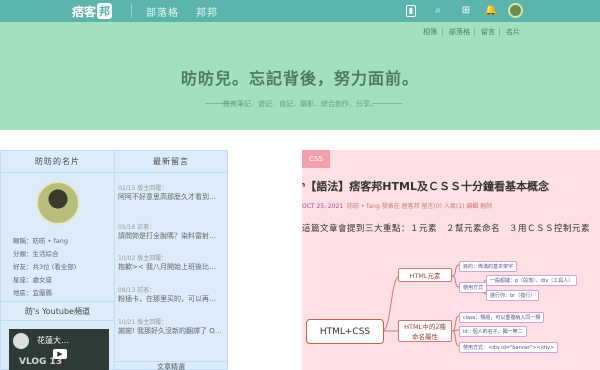 The height and width of the screenshot is (370, 600). I want to click on profile-nickname: 暱稱：昉昉 • fang, so click(40, 241).